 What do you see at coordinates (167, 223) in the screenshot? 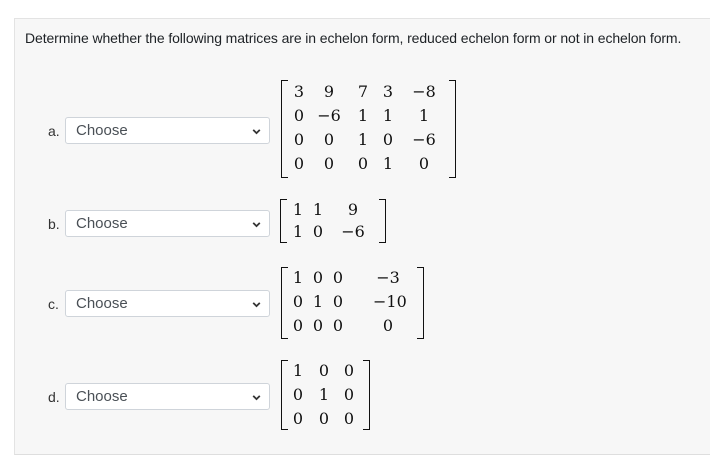
I see `answer-select-b: Choose` at bounding box center [167, 223].